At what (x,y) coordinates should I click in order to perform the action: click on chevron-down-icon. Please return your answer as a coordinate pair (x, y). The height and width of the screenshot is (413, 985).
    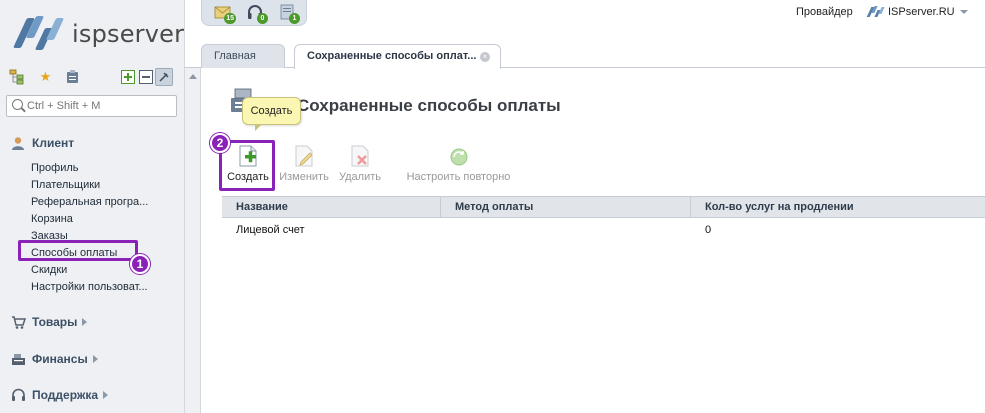
    Looking at the image, I should click on (963, 12).